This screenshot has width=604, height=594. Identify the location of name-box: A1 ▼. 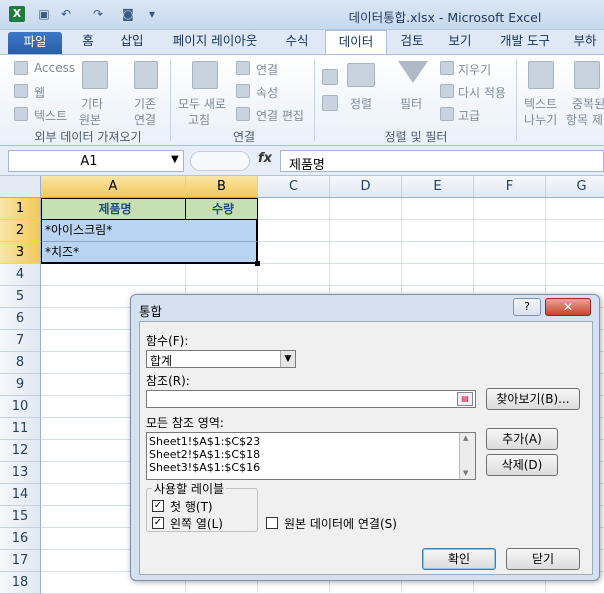
(96, 161).